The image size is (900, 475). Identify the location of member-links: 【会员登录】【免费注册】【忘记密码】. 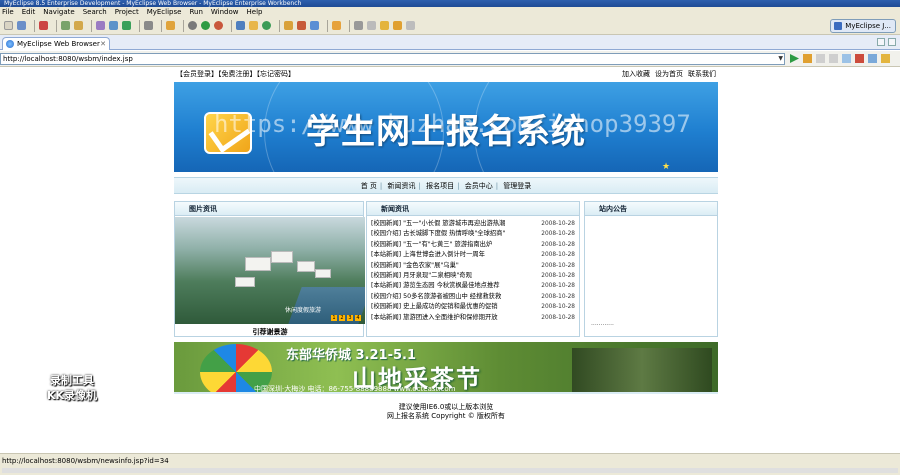
(235, 74).